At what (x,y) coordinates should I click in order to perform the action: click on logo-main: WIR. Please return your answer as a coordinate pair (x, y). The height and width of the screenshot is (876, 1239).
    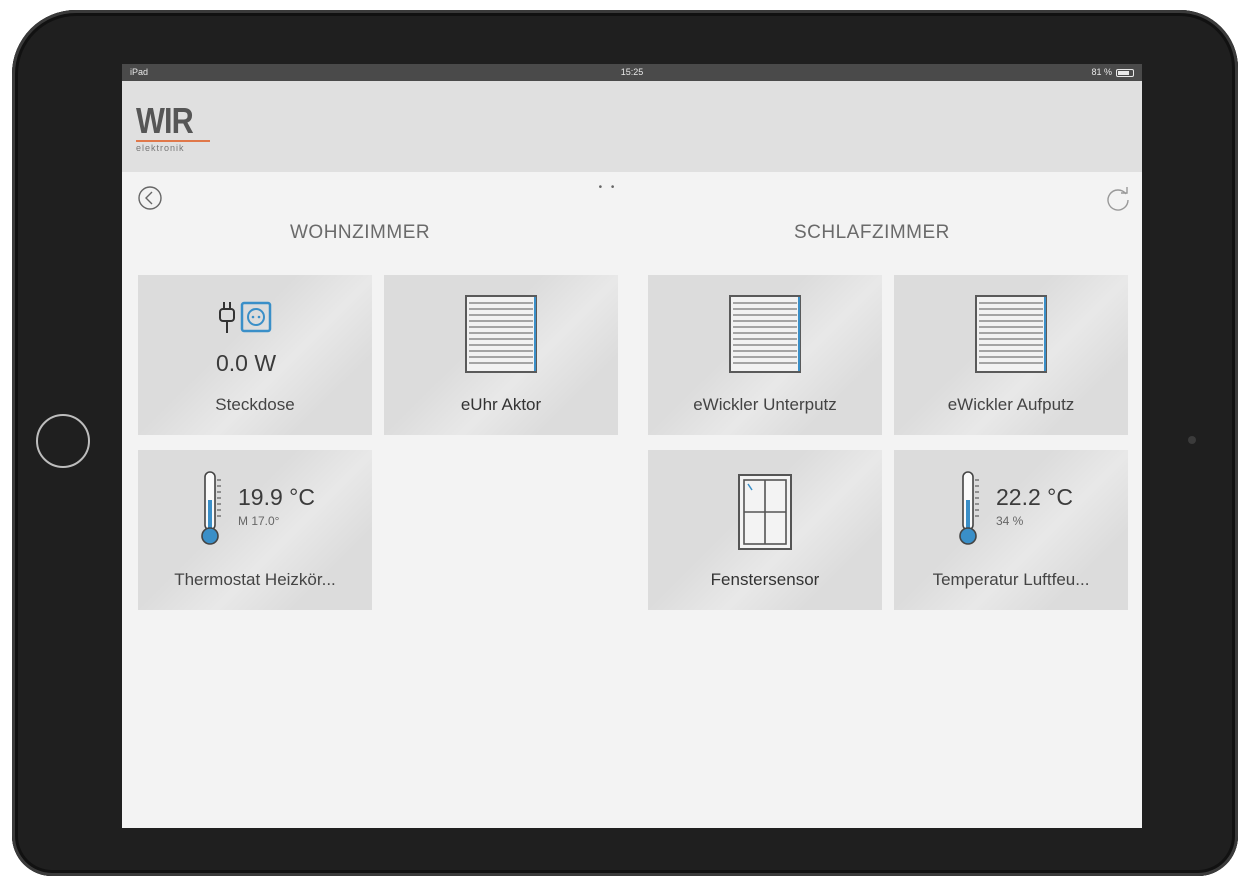
    Looking at the image, I should click on (165, 120).